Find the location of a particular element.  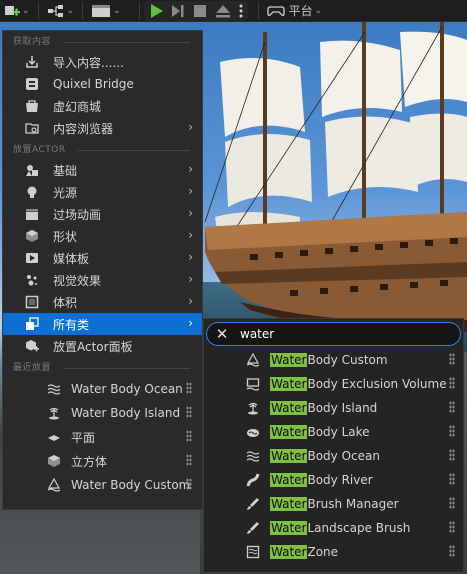

step-forward-icon is located at coordinates (178, 11).